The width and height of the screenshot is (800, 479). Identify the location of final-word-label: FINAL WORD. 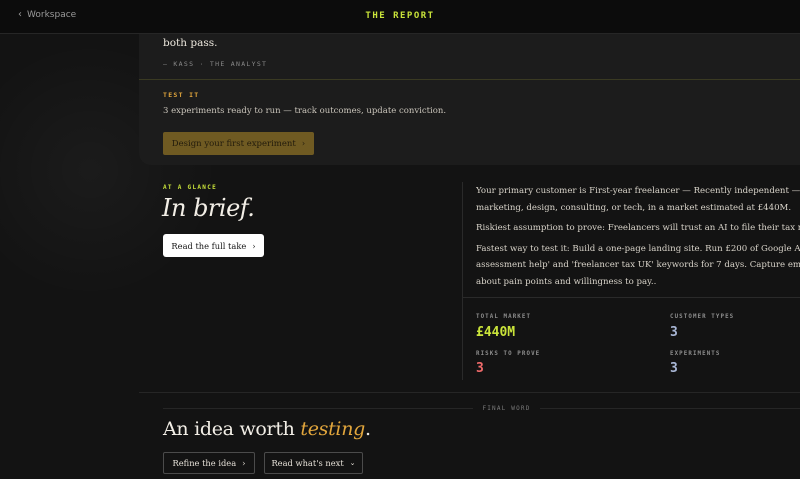
(506, 408).